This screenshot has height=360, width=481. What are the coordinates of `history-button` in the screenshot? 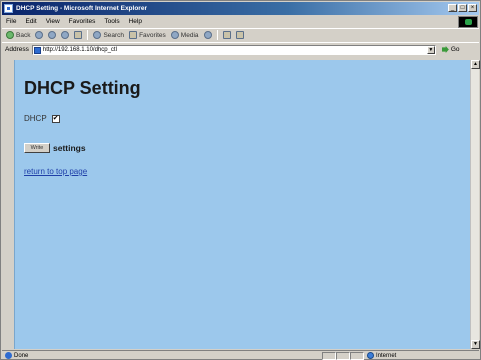 It's located at (207, 35).